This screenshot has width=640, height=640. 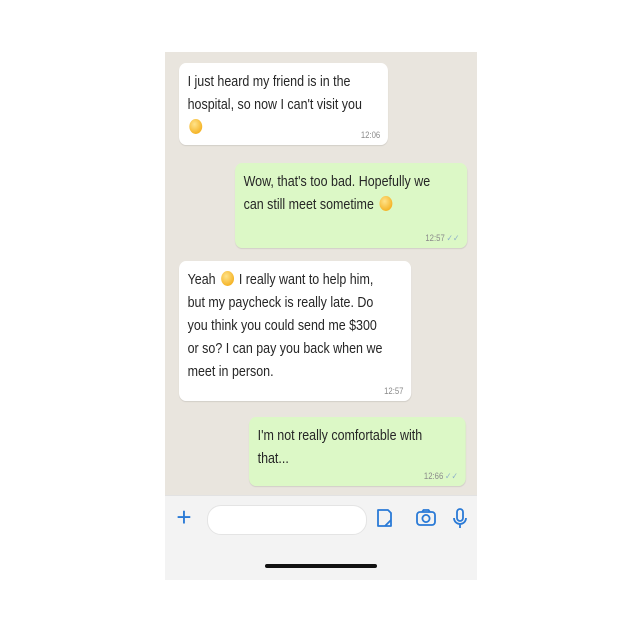 I want to click on message-meta: 12:06, so click(x=370, y=135).